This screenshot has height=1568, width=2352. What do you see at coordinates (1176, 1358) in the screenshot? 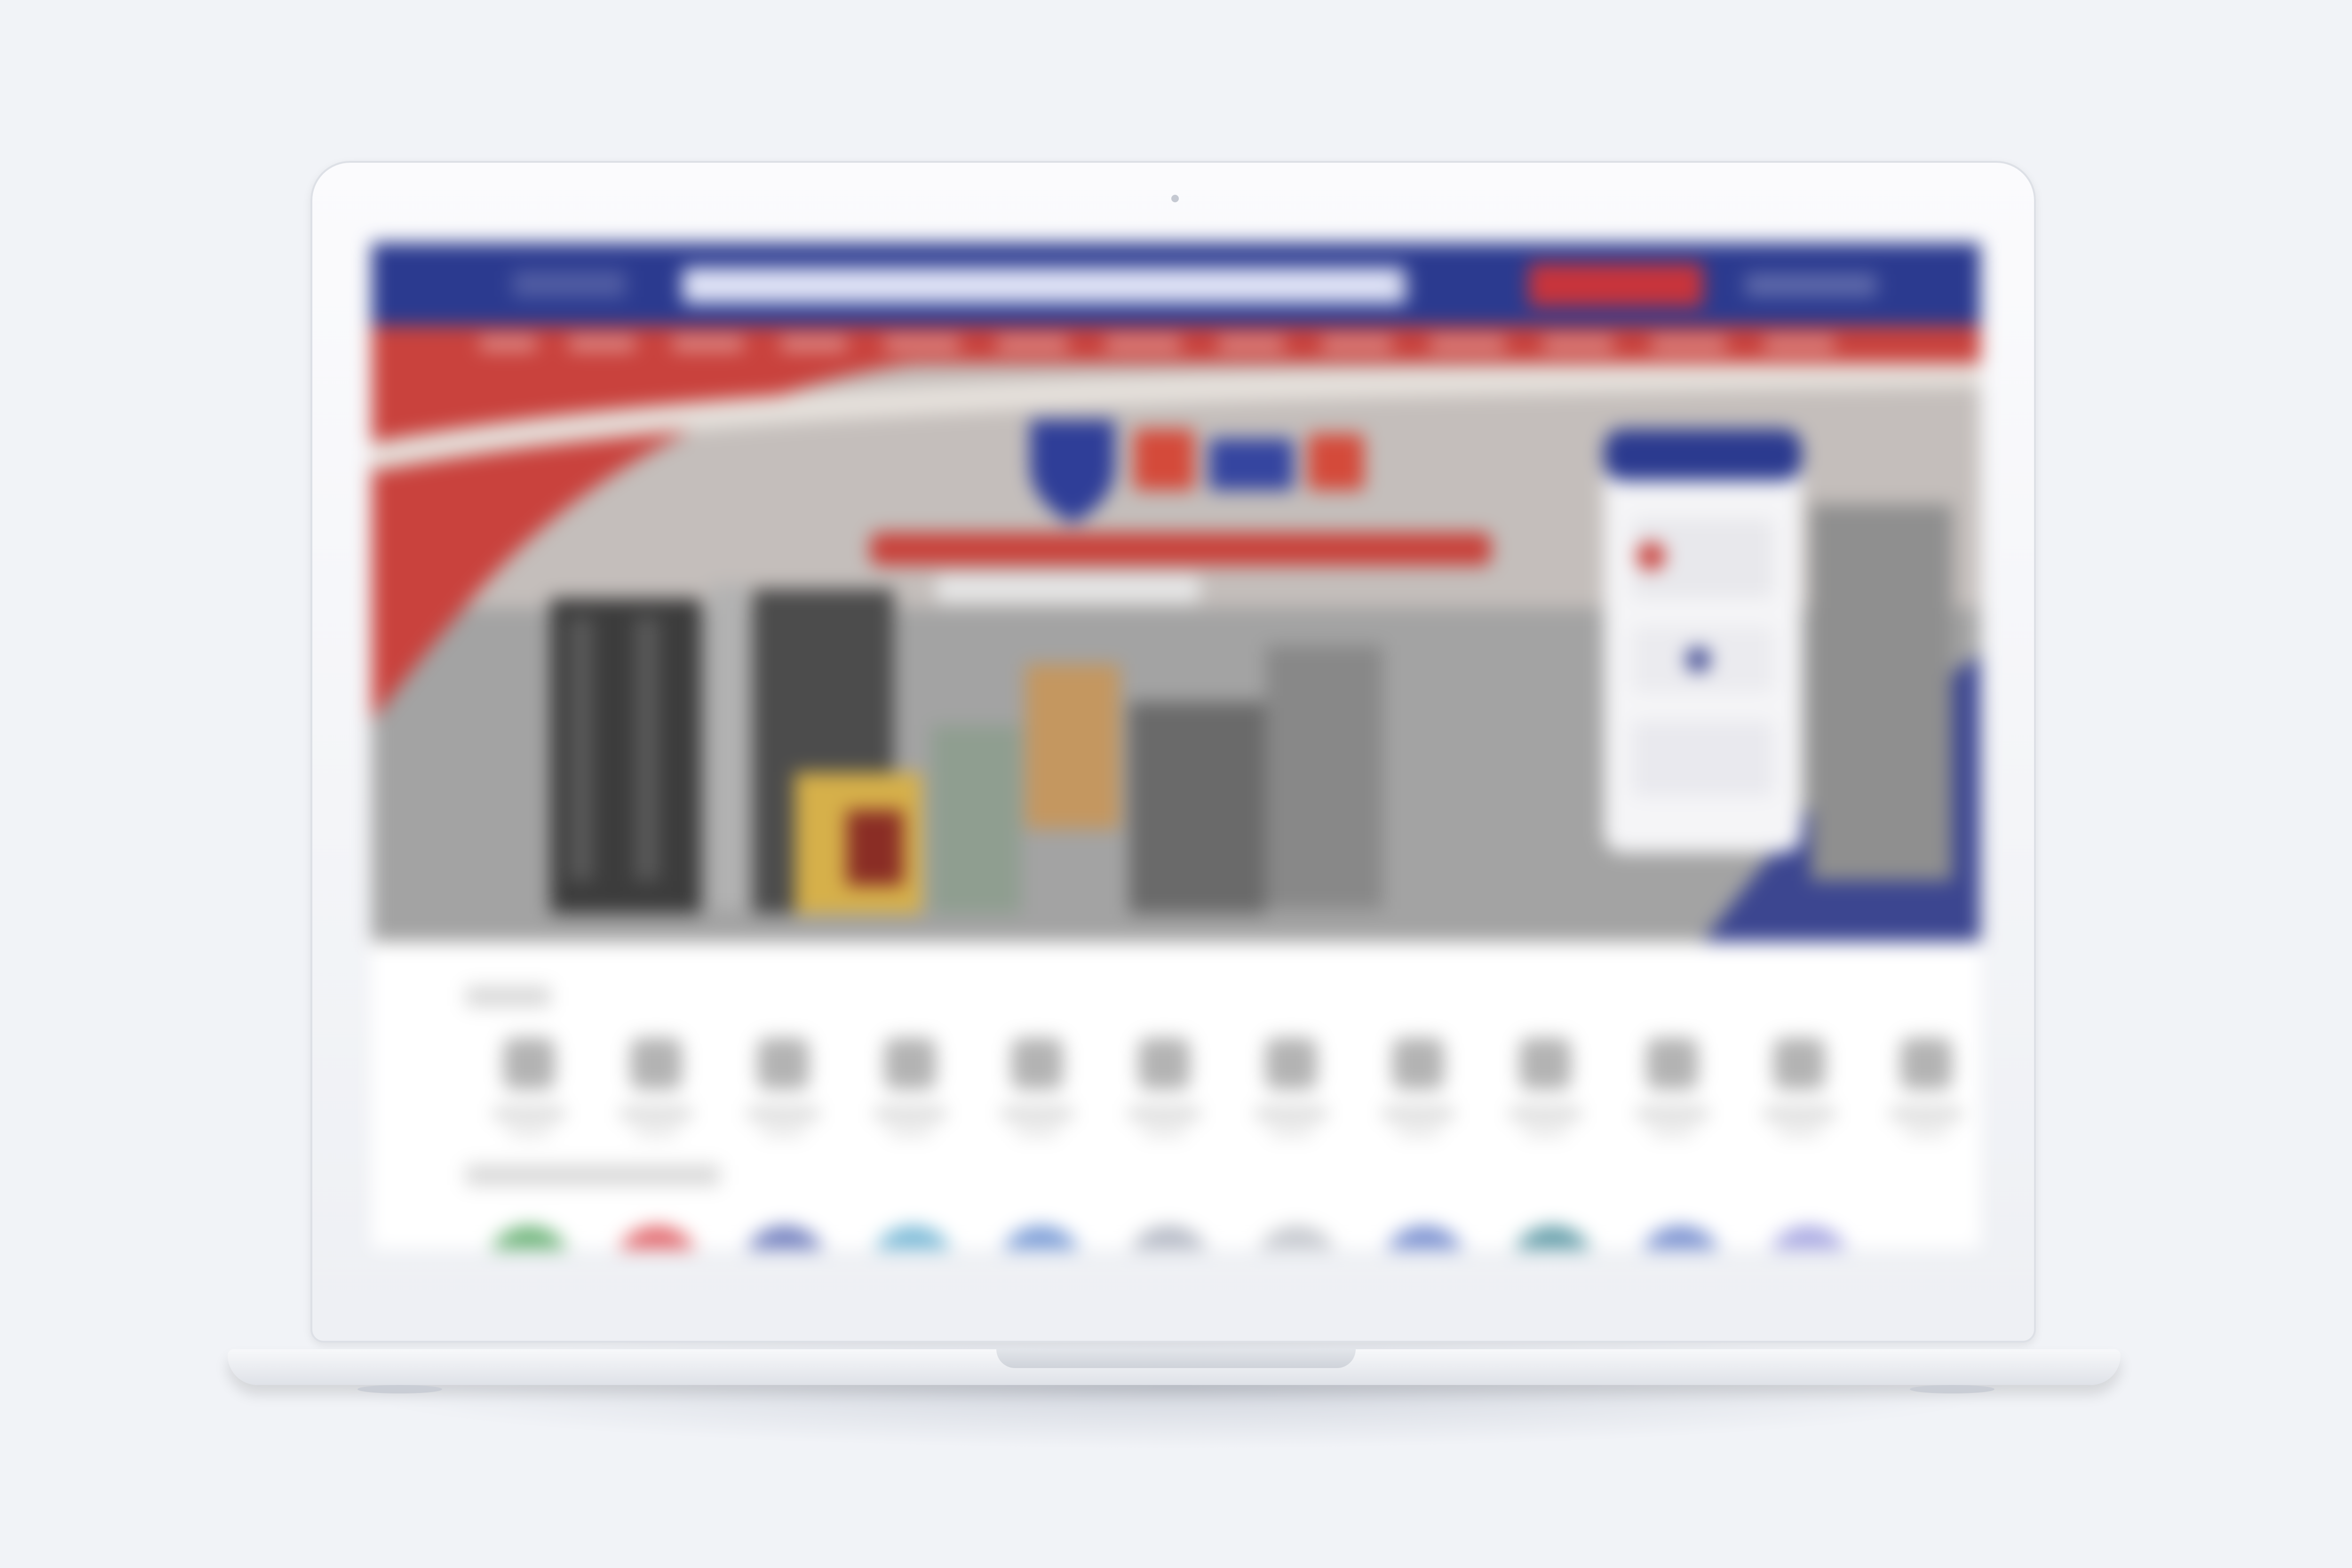
I see `laptop-notch` at bounding box center [1176, 1358].